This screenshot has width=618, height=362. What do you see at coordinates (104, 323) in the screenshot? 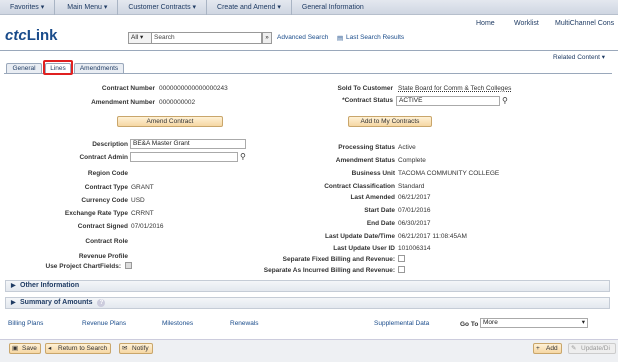
I see `revenue-plans-link: Revenue Plans` at bounding box center [104, 323].